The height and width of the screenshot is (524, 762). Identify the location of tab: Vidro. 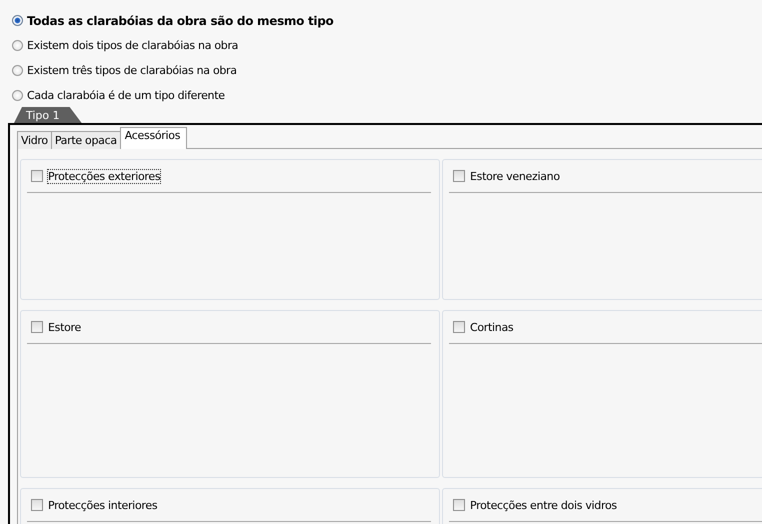
(34, 140).